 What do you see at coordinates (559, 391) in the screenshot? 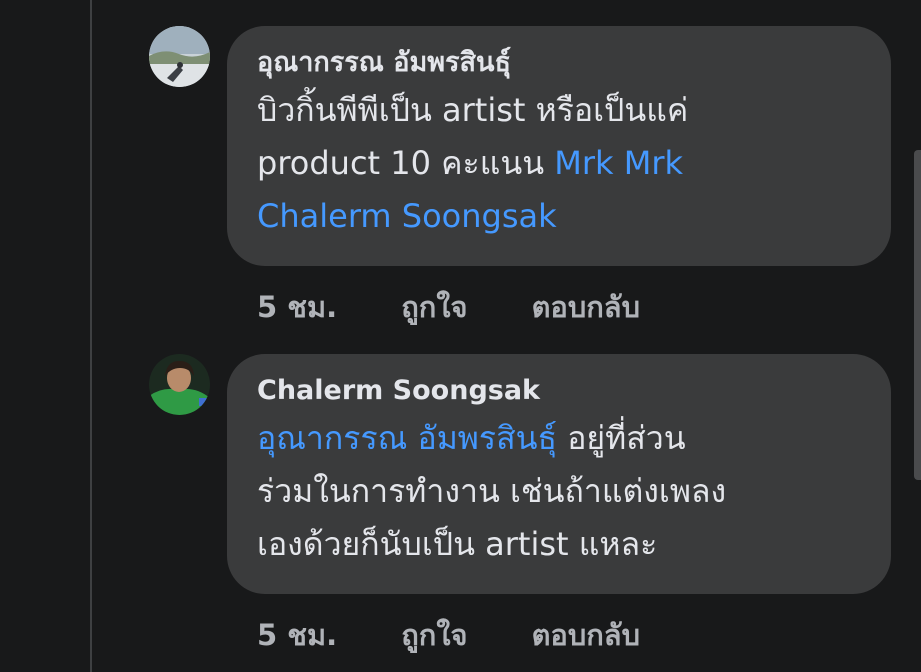
I see `comment-author: Chalerm Soongsak` at bounding box center [559, 391].